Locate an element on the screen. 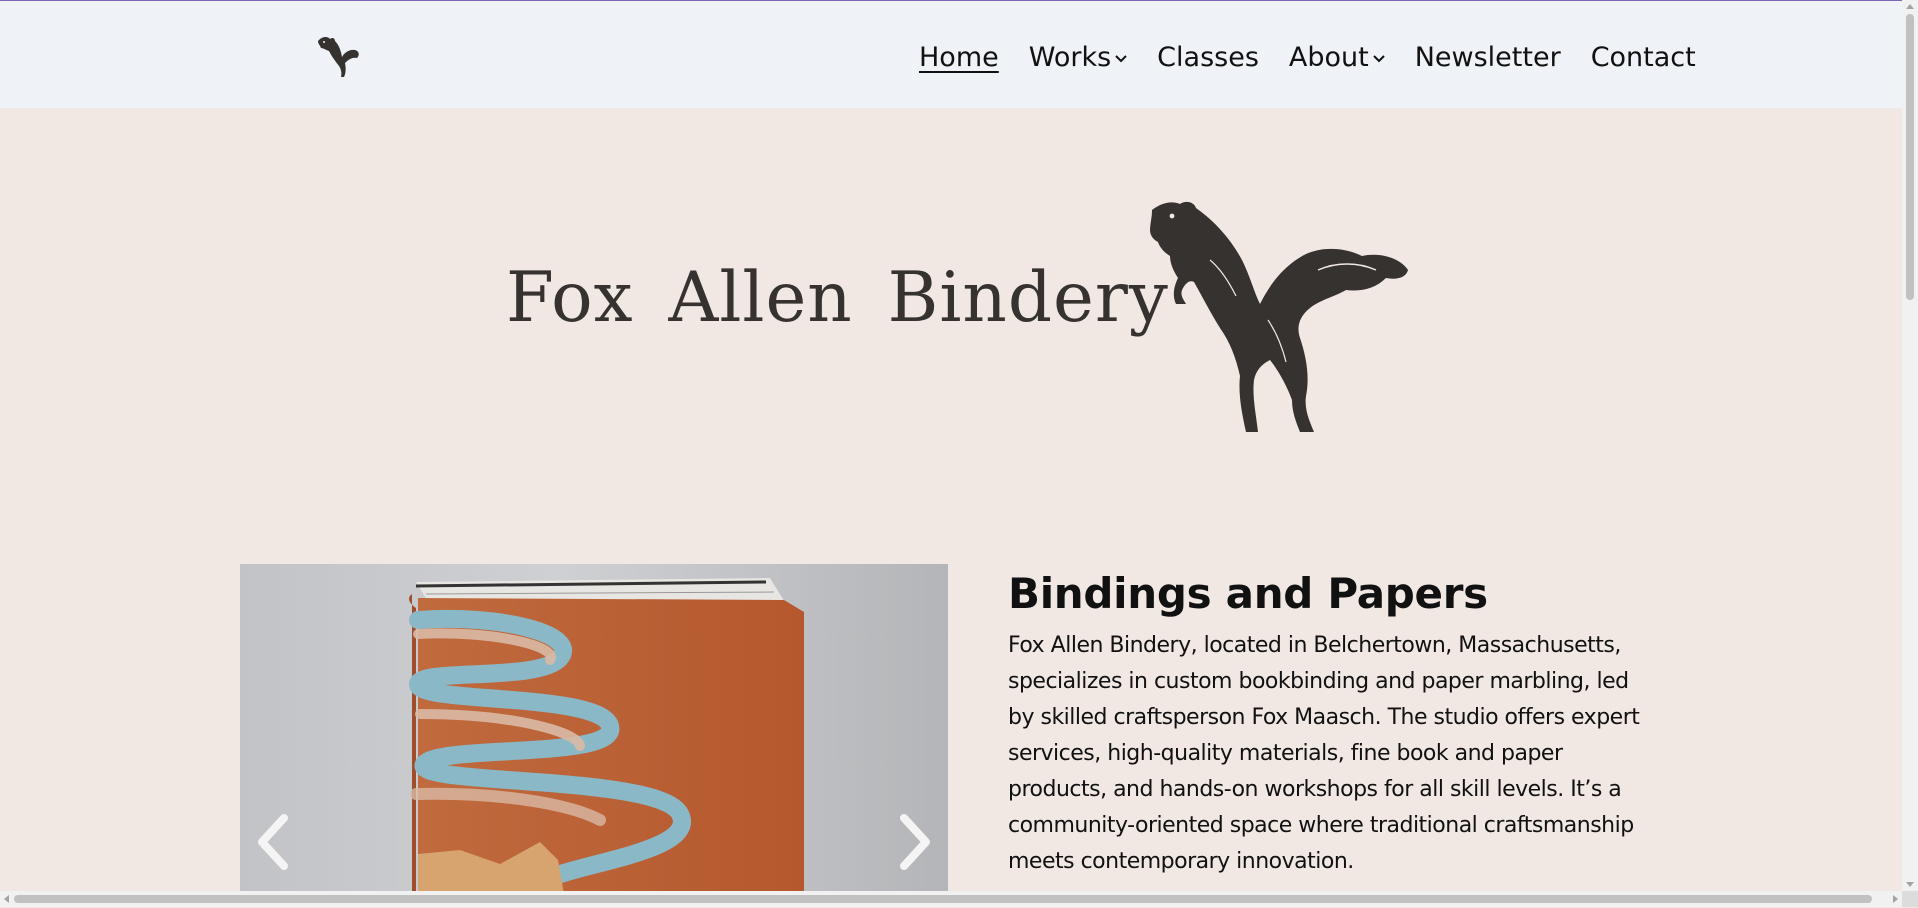 The height and width of the screenshot is (908, 1918). nav-item-classes: Classes is located at coordinates (1208, 57).